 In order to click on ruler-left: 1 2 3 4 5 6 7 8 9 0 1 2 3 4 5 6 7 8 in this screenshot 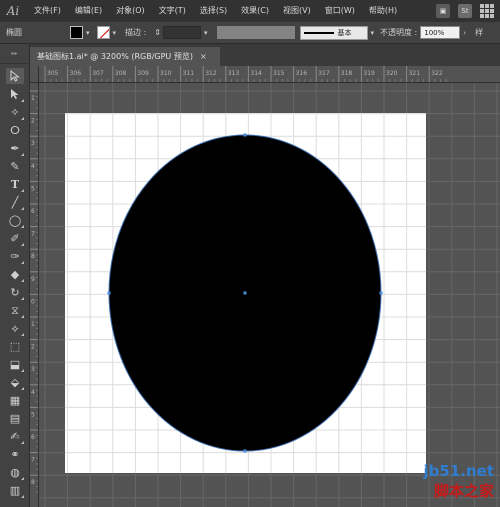, I will do `click(34, 295)`.